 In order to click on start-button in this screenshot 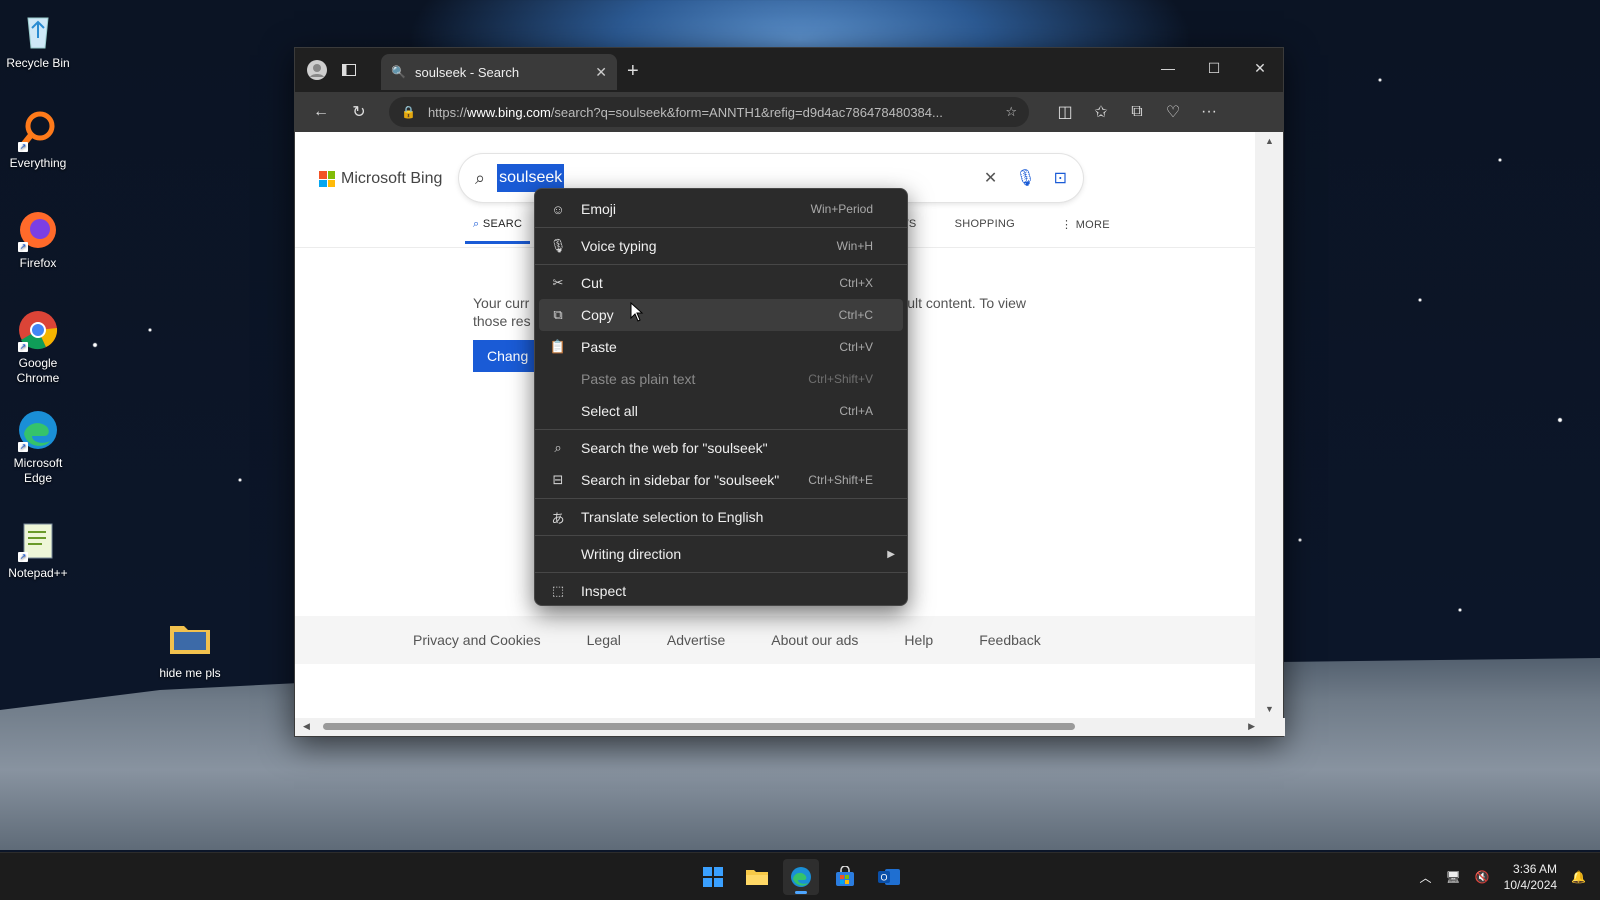, I will do `click(713, 877)`.